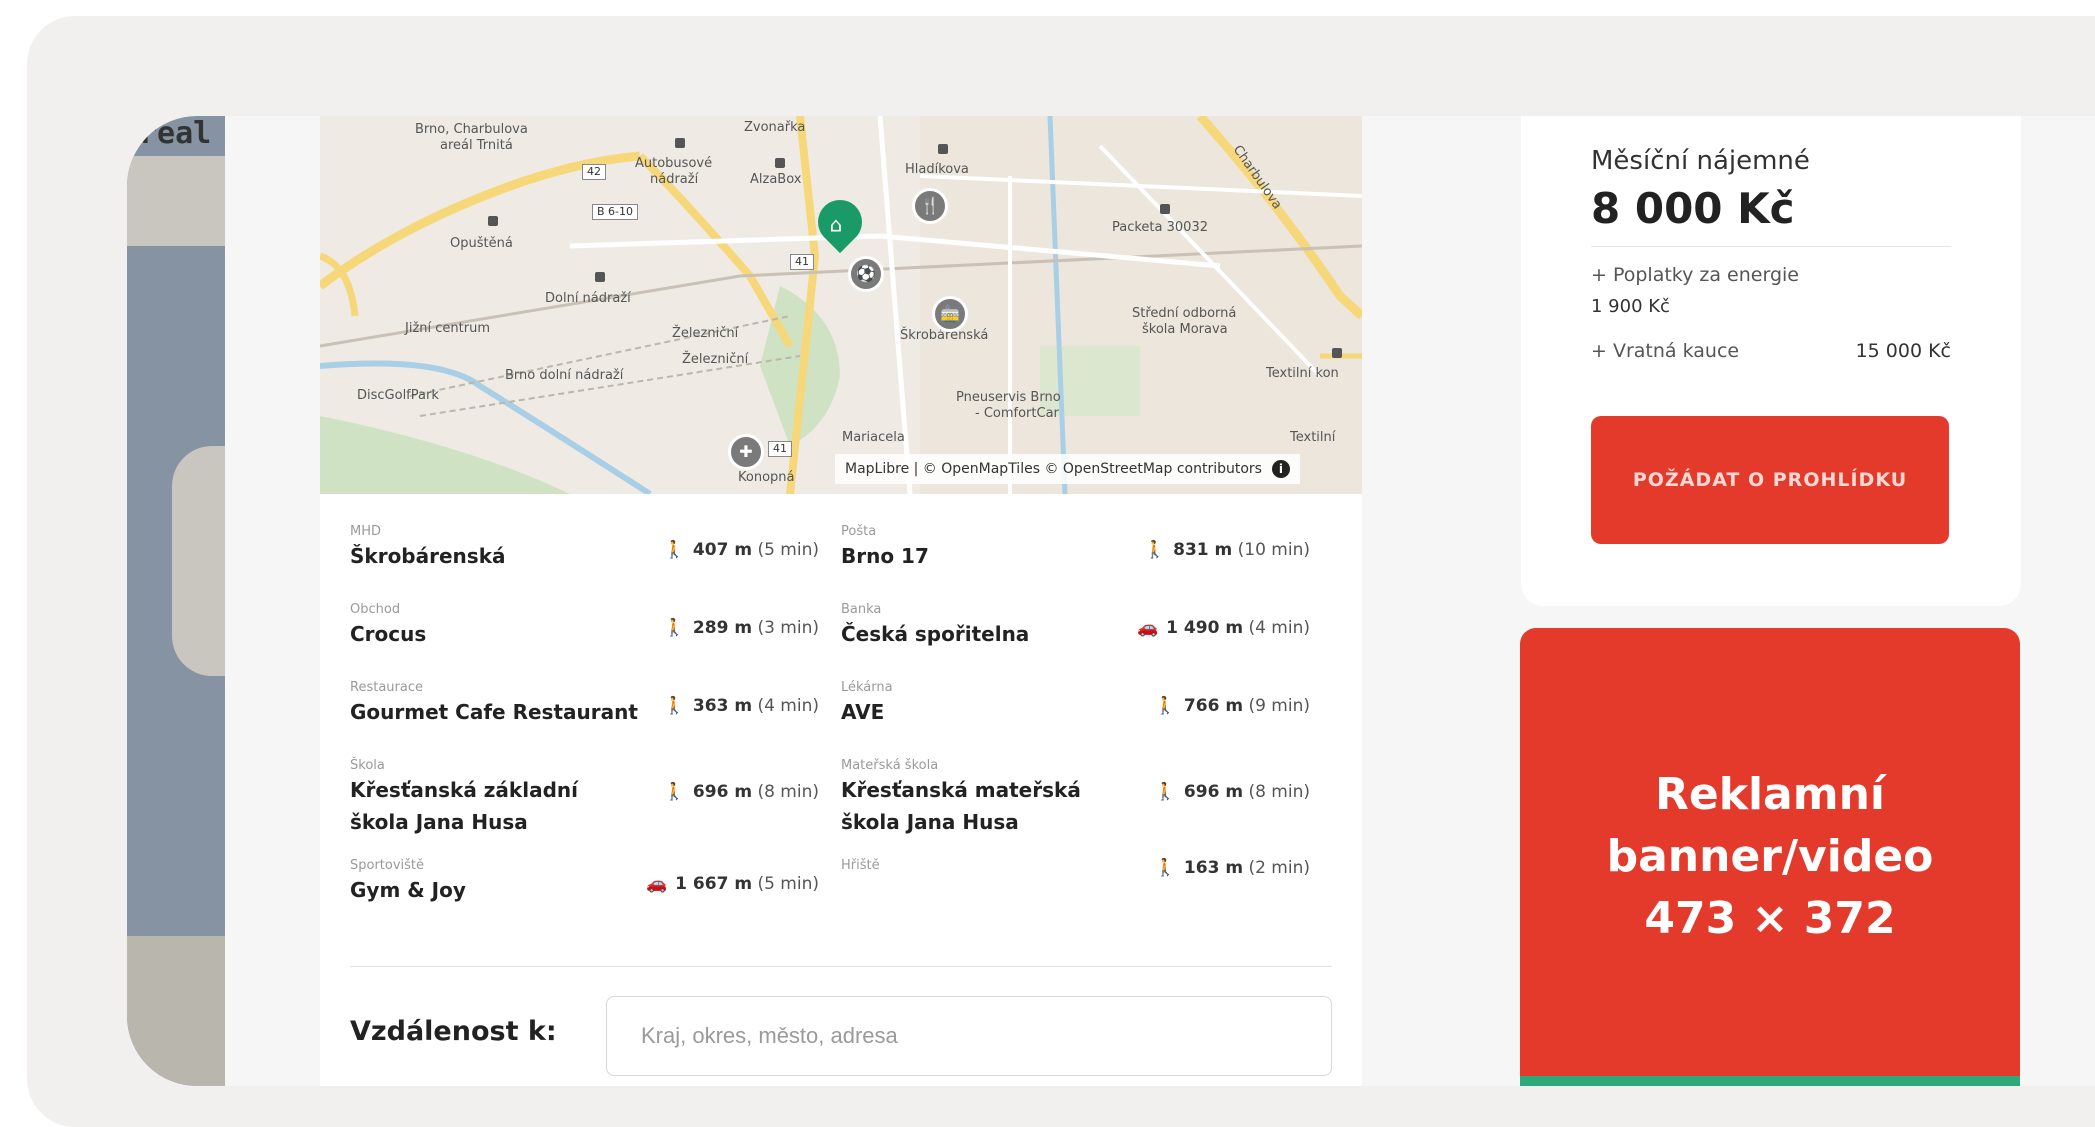 The height and width of the screenshot is (1127, 2095). Describe the element at coordinates (366, 531) in the screenshot. I see `amenity-category: MHD` at that location.